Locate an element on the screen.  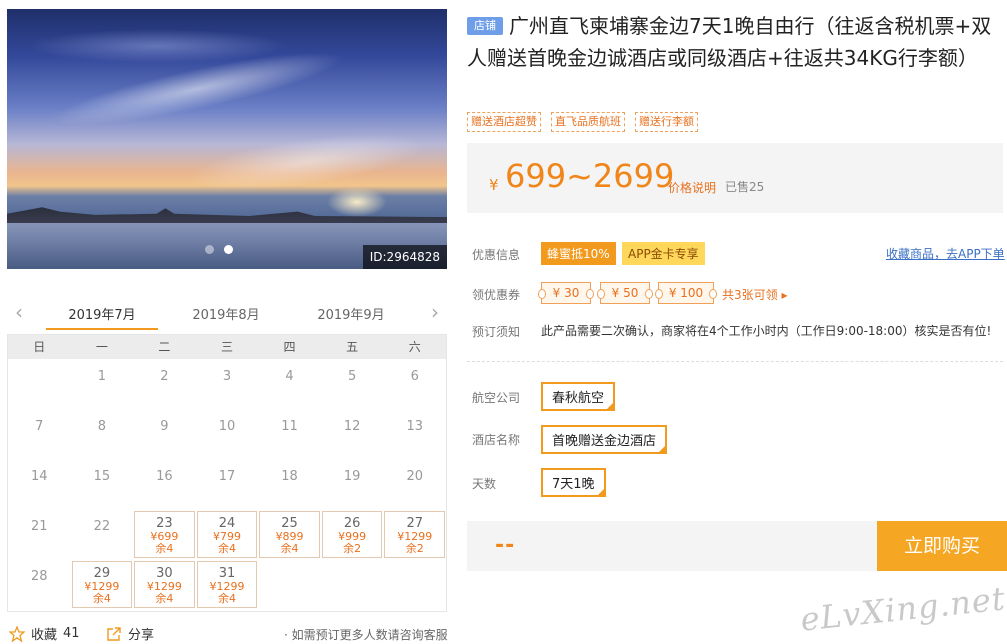
weekday-label: 三 is located at coordinates (226, 347).